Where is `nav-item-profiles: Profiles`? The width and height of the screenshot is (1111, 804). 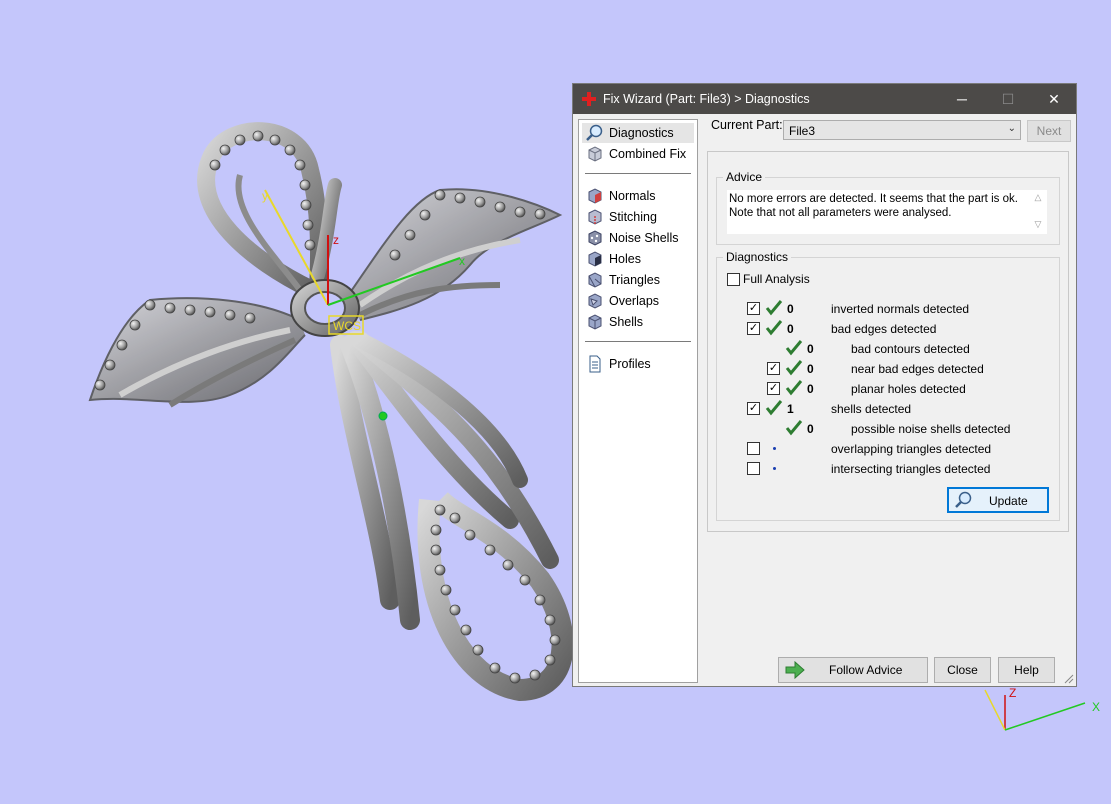
nav-item-profiles: Profiles is located at coordinates (638, 364).